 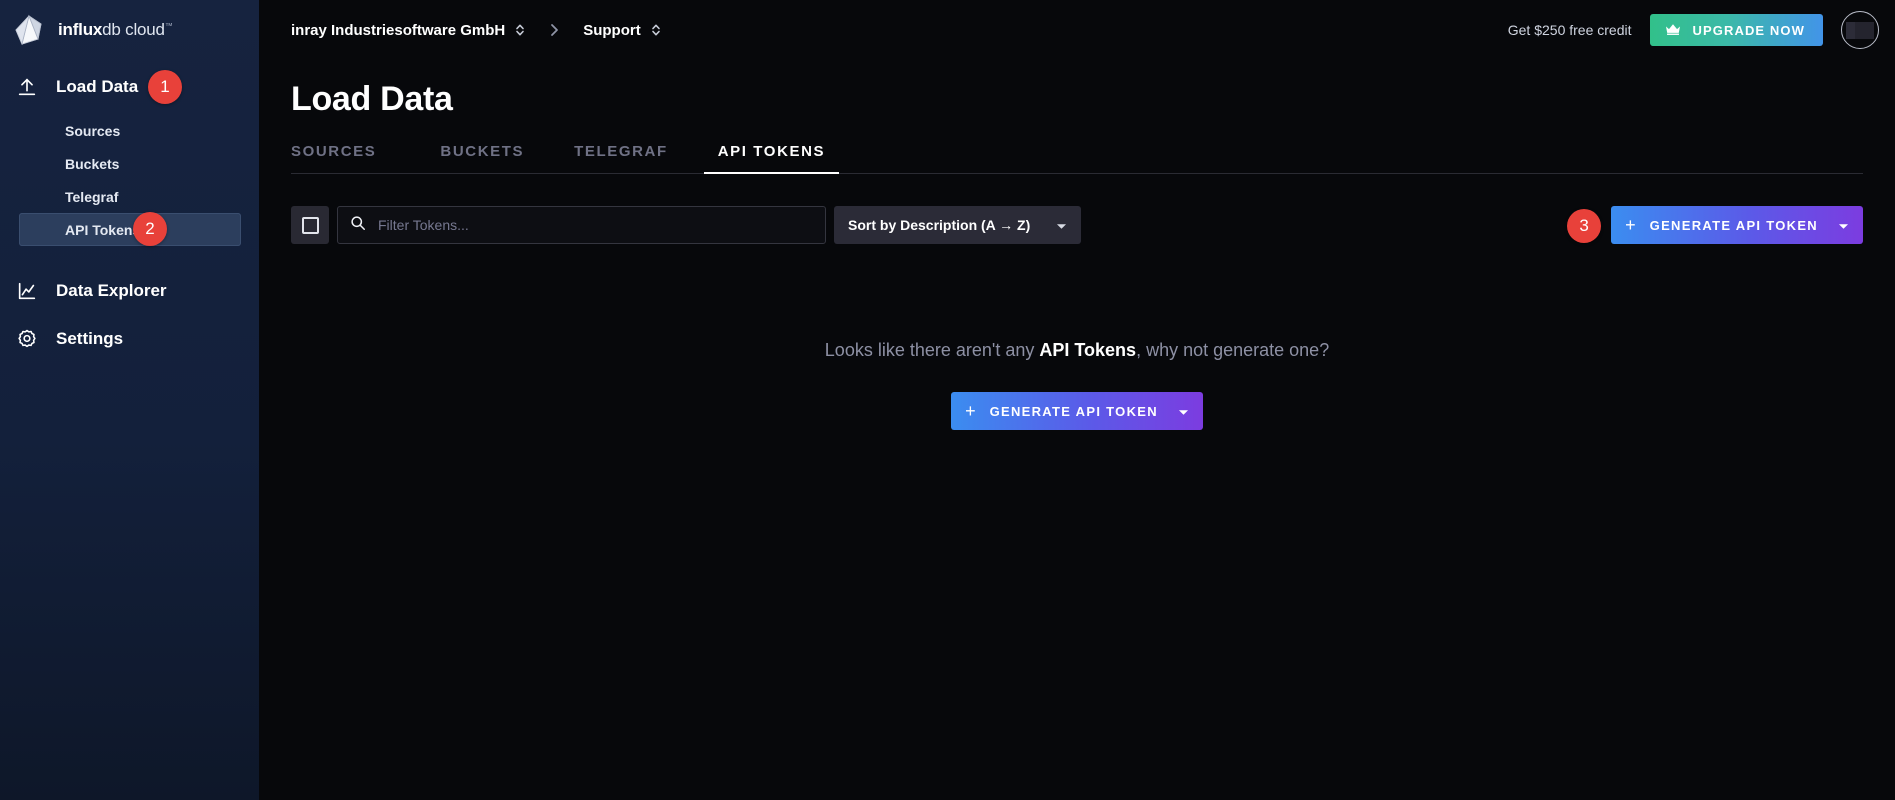 What do you see at coordinates (80, 29) in the screenshot?
I see `brand-name-bold: influx` at bounding box center [80, 29].